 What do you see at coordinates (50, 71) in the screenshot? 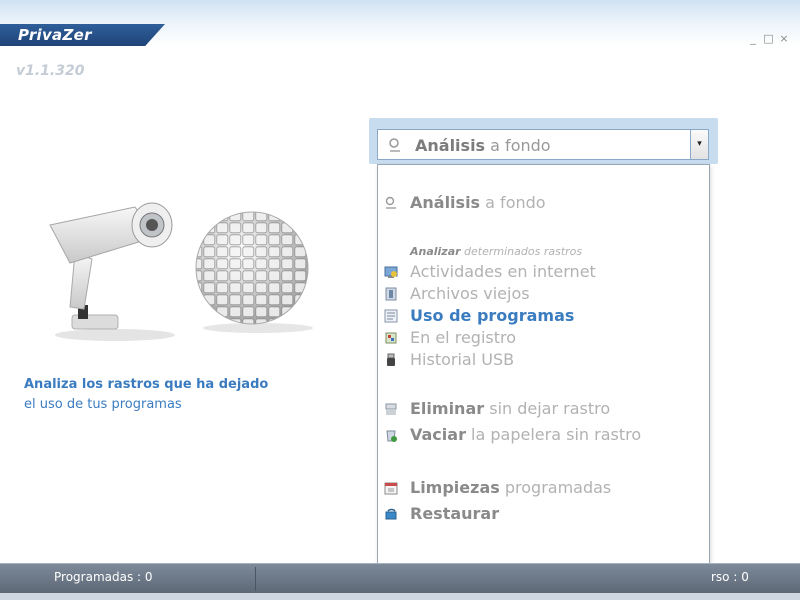
I see `version-label: v1.1.320` at bounding box center [50, 71].